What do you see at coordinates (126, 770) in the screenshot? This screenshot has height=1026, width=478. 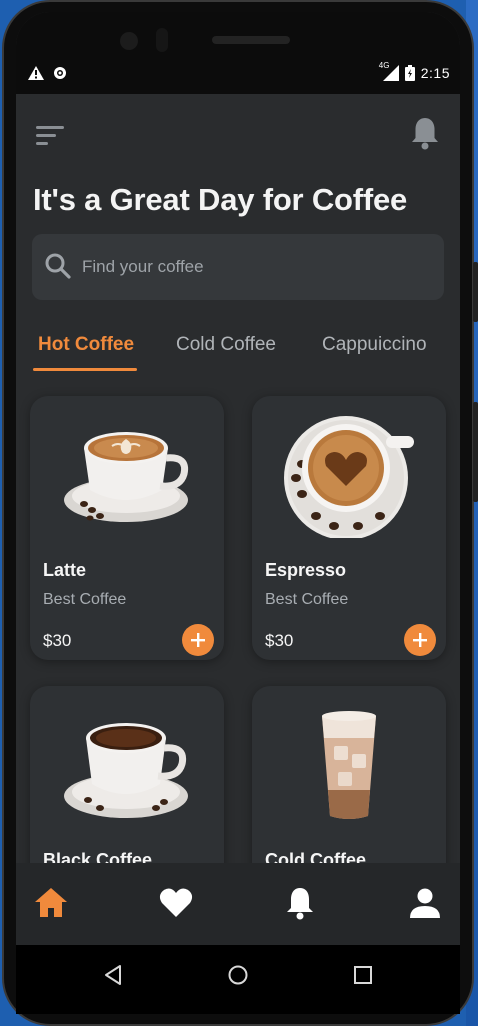 I see `black-coffee-cup-image` at bounding box center [126, 770].